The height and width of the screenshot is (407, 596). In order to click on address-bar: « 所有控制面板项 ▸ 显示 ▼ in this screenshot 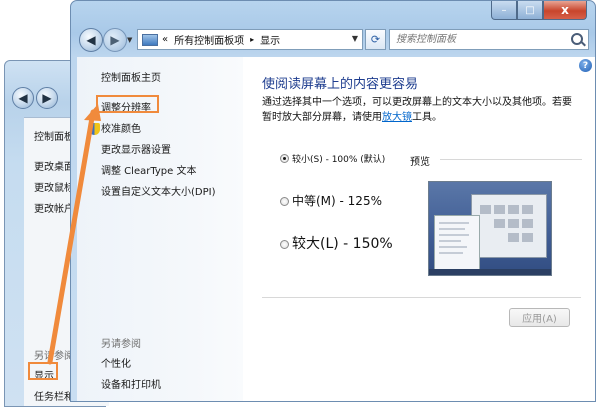, I will do `click(250, 39)`.